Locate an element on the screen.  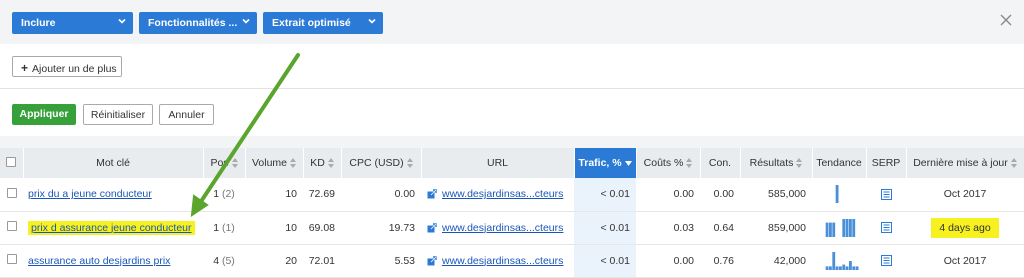
results-cell: 859,000 is located at coordinates (776, 228).